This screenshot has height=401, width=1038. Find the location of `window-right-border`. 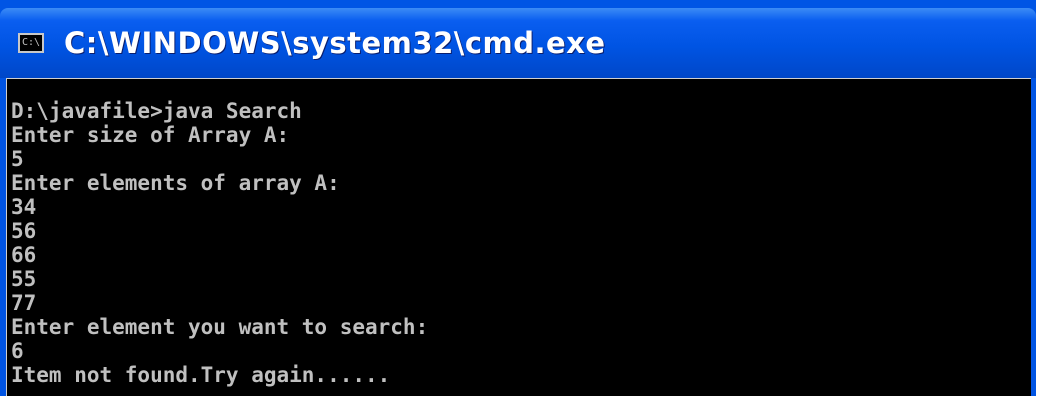

window-right-border is located at coordinates (1033, 237).